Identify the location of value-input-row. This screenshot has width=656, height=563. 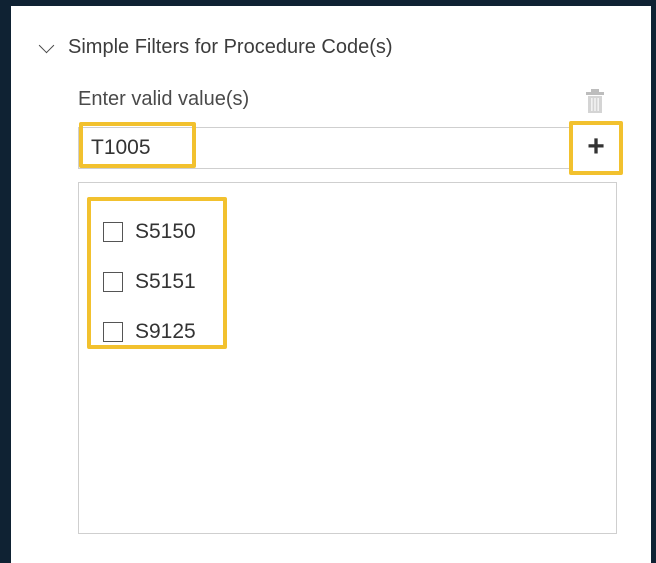
(347, 145).